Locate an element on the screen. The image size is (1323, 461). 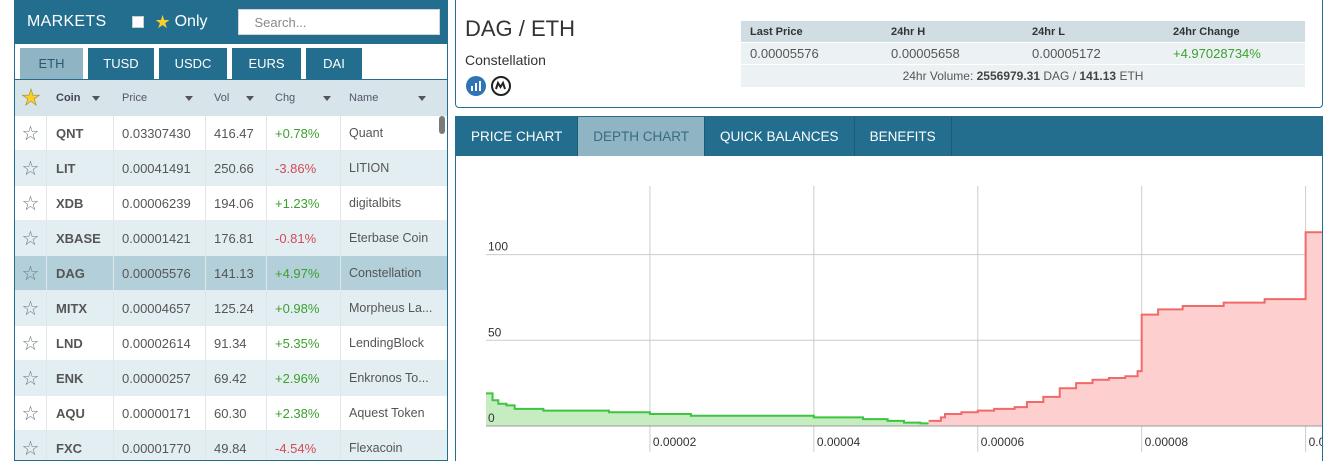
coin-price: 0.03307430 is located at coordinates (160, 133).